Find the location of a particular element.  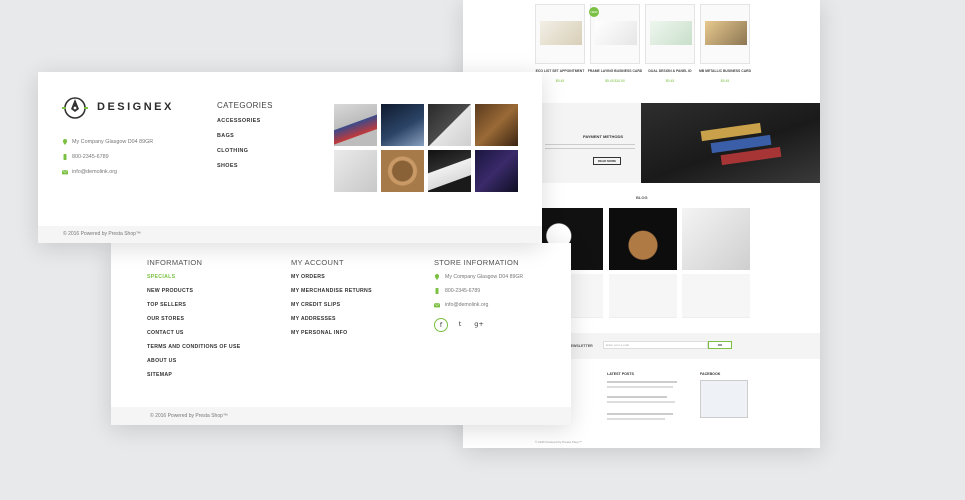

newsletter-label: NEWSLETTER is located at coordinates (580, 346).